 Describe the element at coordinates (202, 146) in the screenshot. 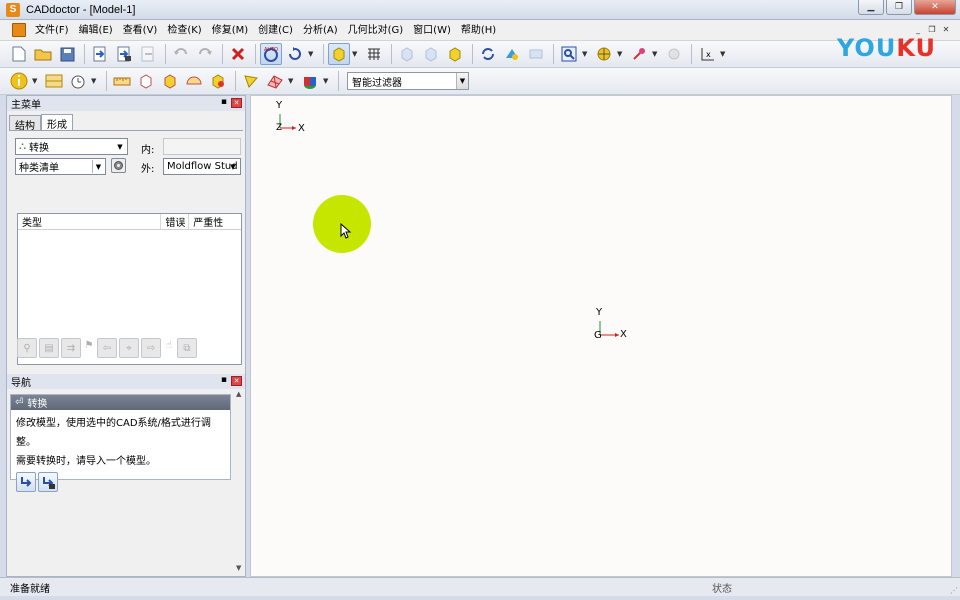

I see `inner-field` at that location.